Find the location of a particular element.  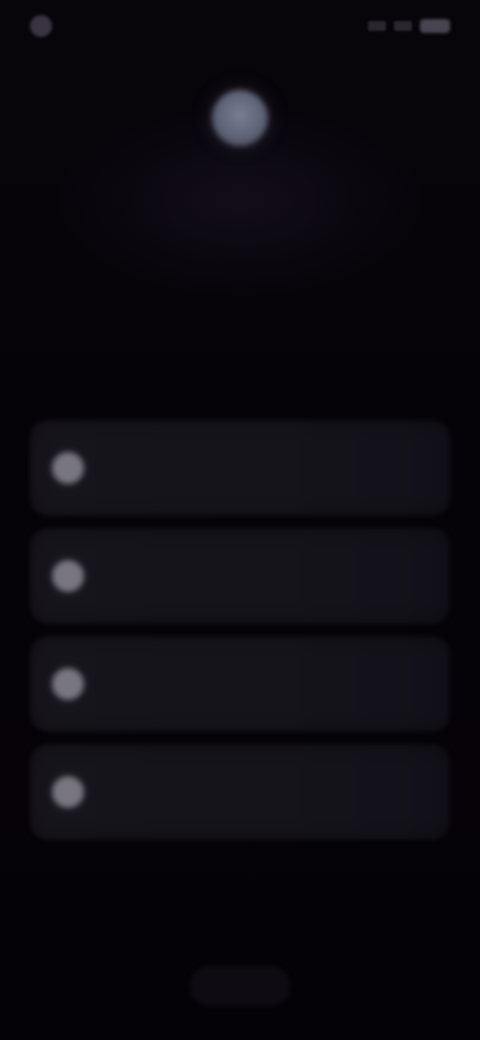

globe-icon is located at coordinates (240, 118).